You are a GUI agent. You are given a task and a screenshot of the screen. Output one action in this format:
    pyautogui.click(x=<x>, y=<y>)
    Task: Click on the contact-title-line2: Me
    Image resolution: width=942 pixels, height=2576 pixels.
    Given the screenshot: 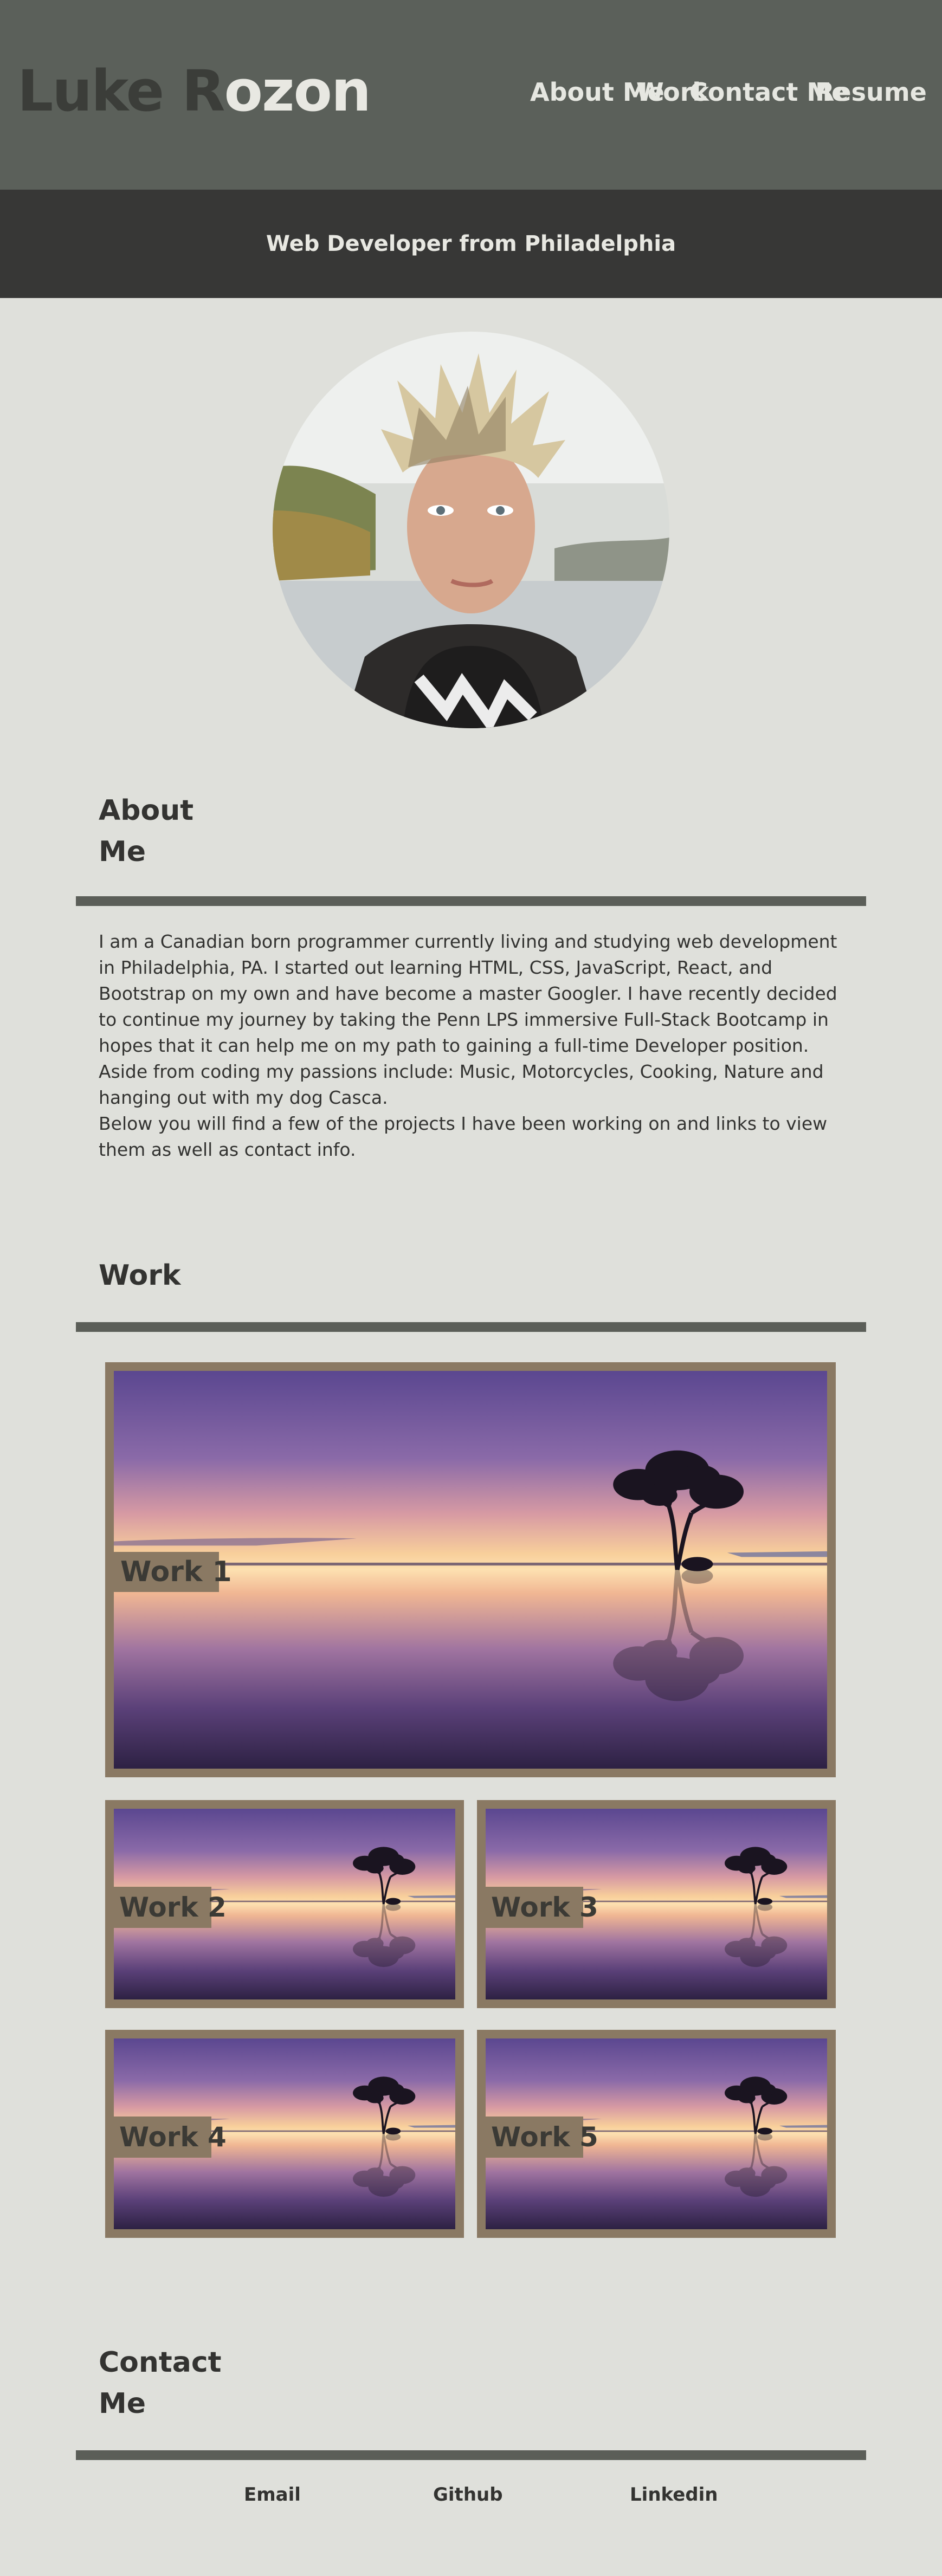 What is the action you would take?
    pyautogui.click(x=122, y=2403)
    